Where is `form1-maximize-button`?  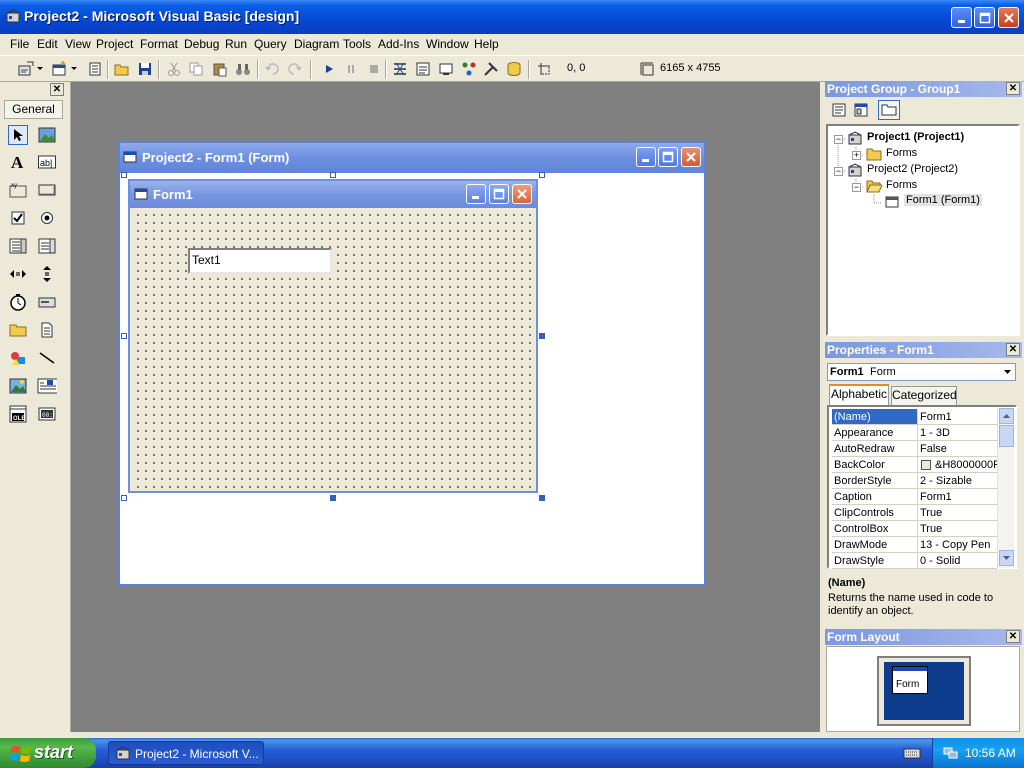
form1-maximize-button is located at coordinates (499, 194).